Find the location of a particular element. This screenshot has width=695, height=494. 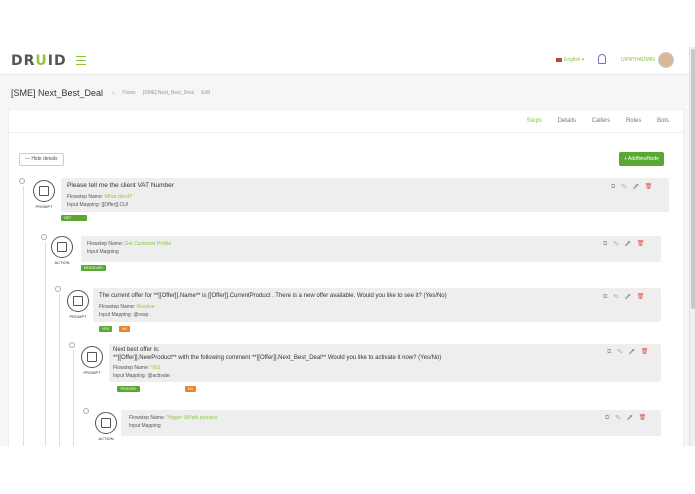

hide-details-button: — Hide details is located at coordinates (41, 159).